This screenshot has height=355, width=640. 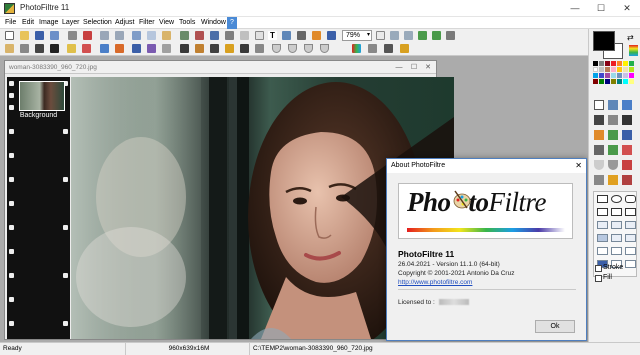 I want to click on hue-icon, so click(x=119, y=48).